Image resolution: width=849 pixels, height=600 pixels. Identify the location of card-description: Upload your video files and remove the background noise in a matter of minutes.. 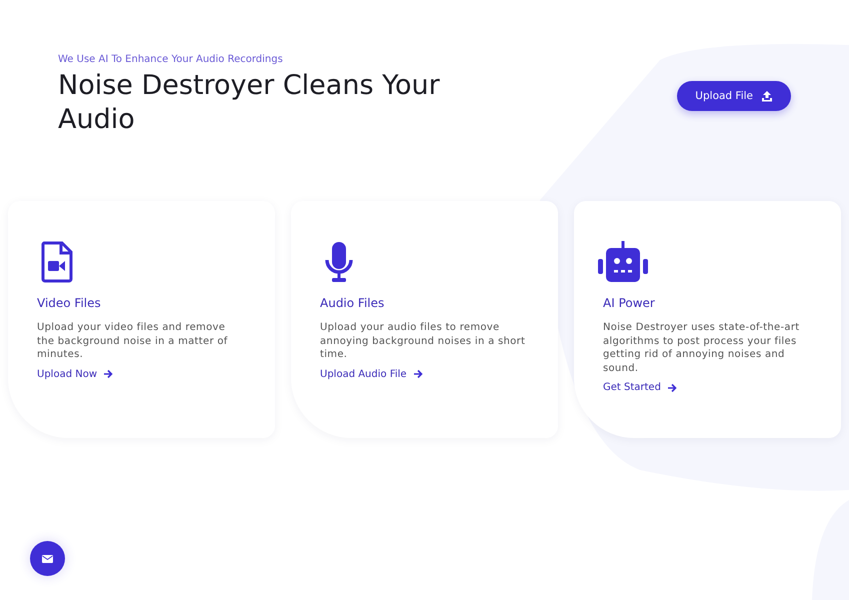
(133, 341).